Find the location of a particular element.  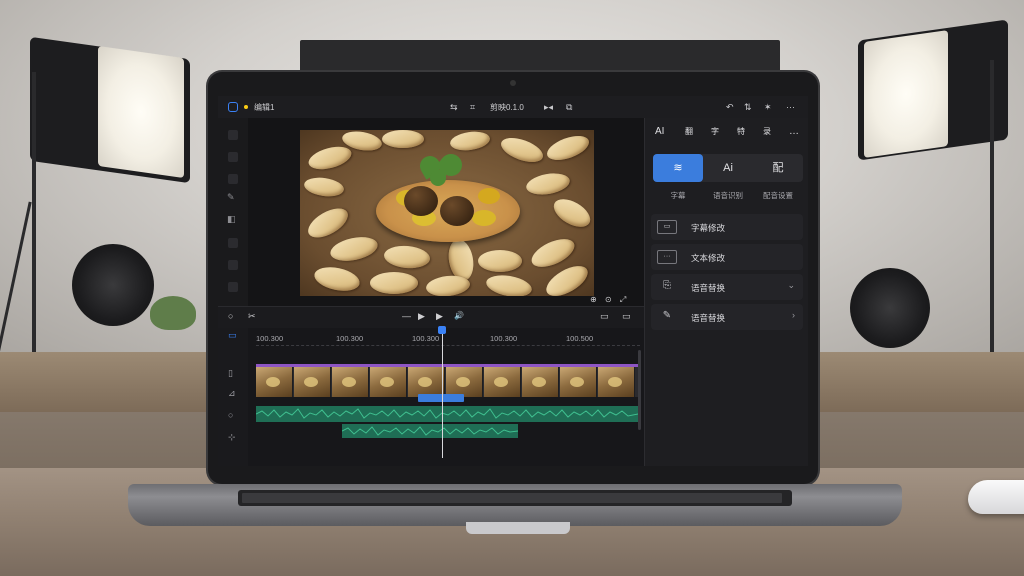

video-clip is located at coordinates (447, 380).